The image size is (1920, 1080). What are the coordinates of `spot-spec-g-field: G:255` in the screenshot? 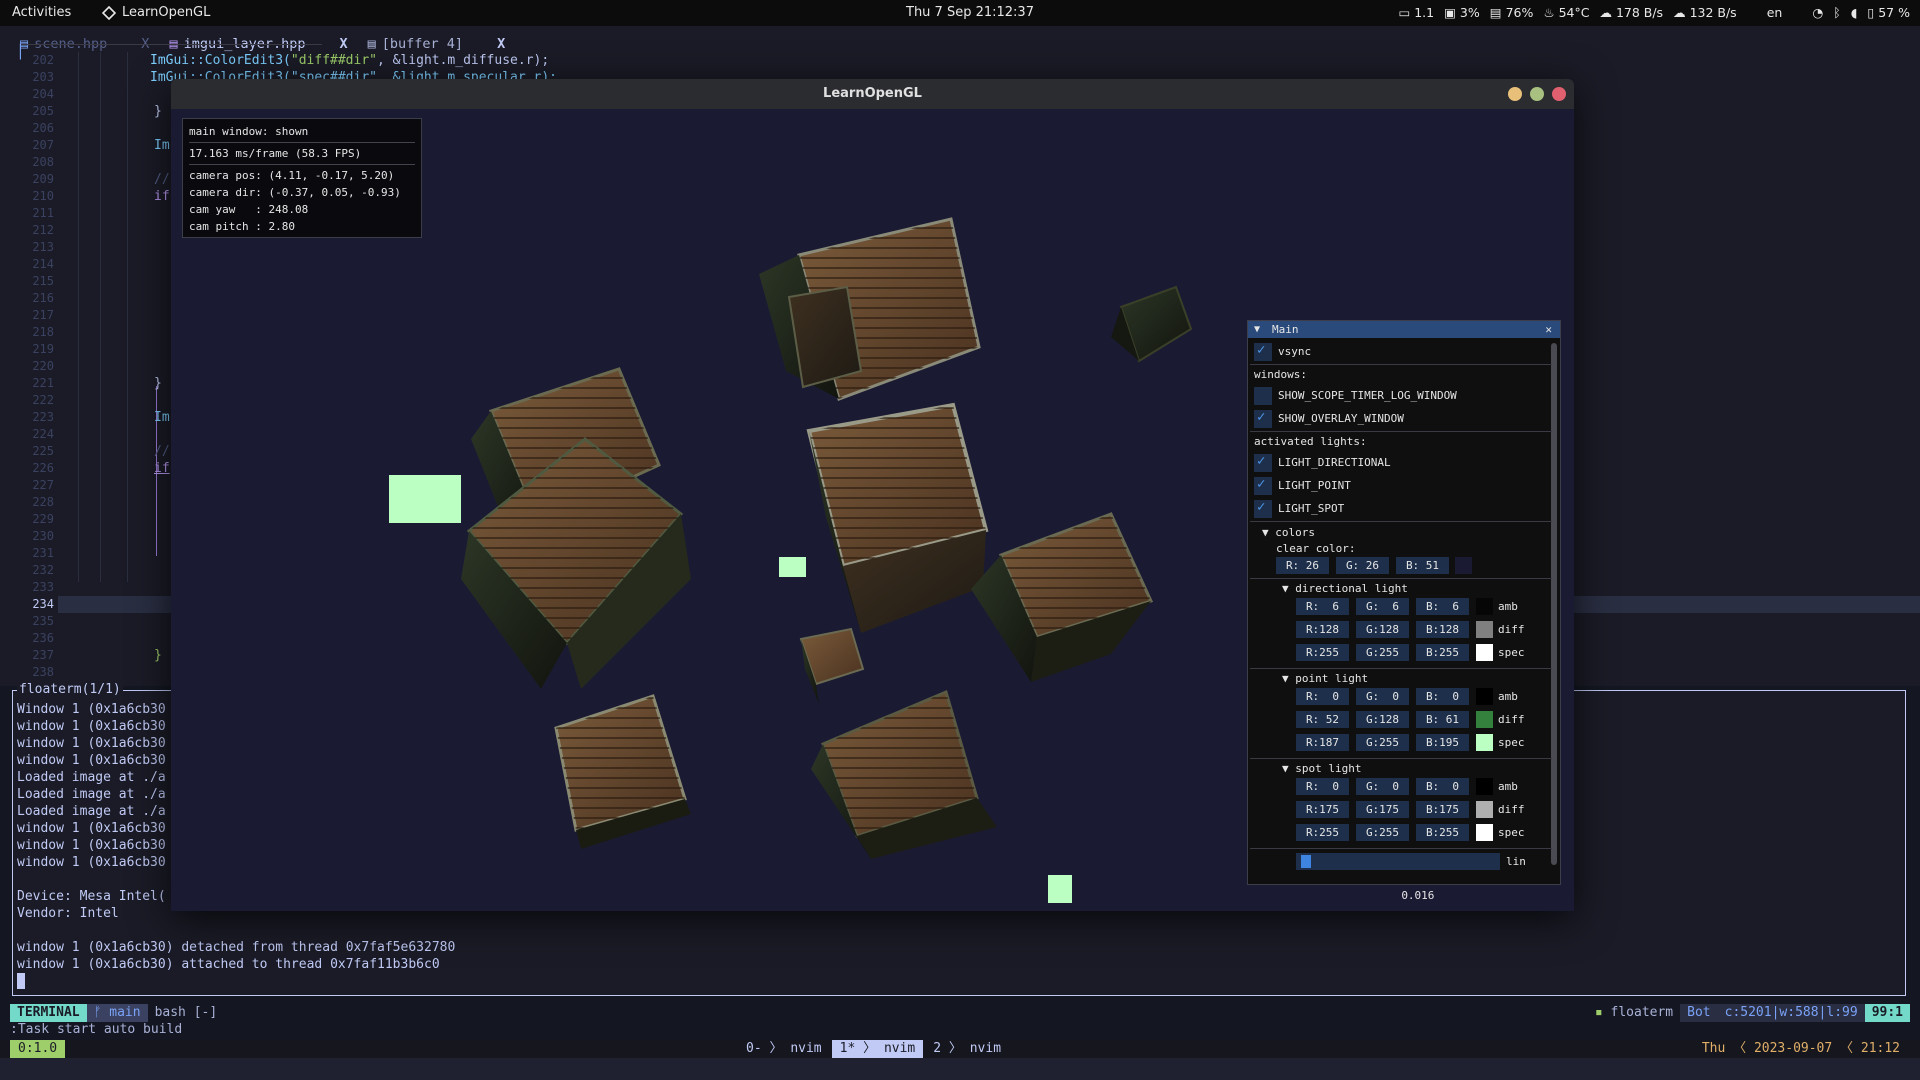 It's located at (1382, 832).